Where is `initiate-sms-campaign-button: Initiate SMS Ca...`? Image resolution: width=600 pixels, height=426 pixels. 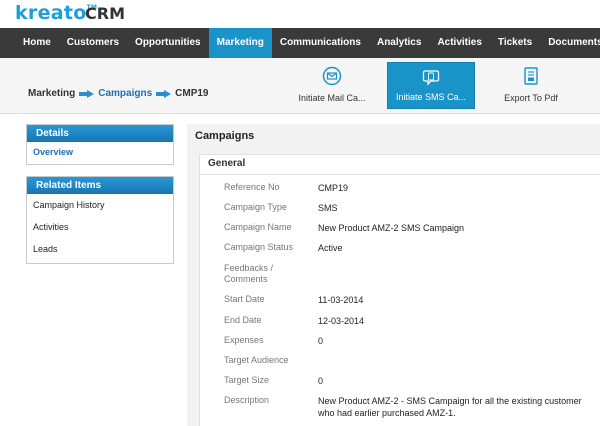
initiate-sms-campaign-button: Initiate SMS Ca... is located at coordinates (431, 85).